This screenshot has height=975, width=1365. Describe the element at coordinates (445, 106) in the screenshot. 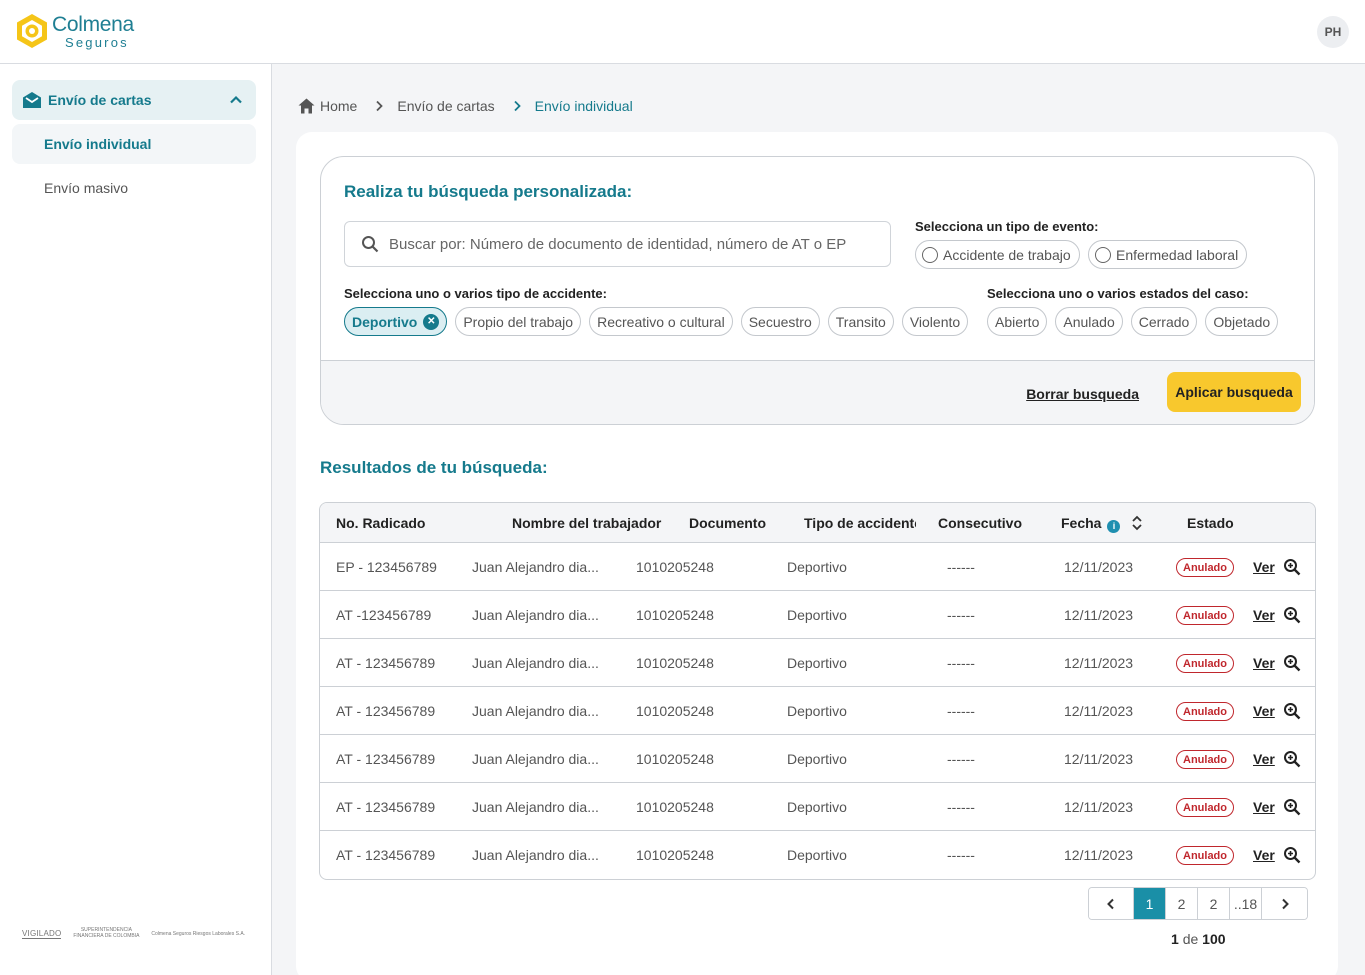

I see `breadcrumb-envio-de-cartas: Envío de cartas` at that location.